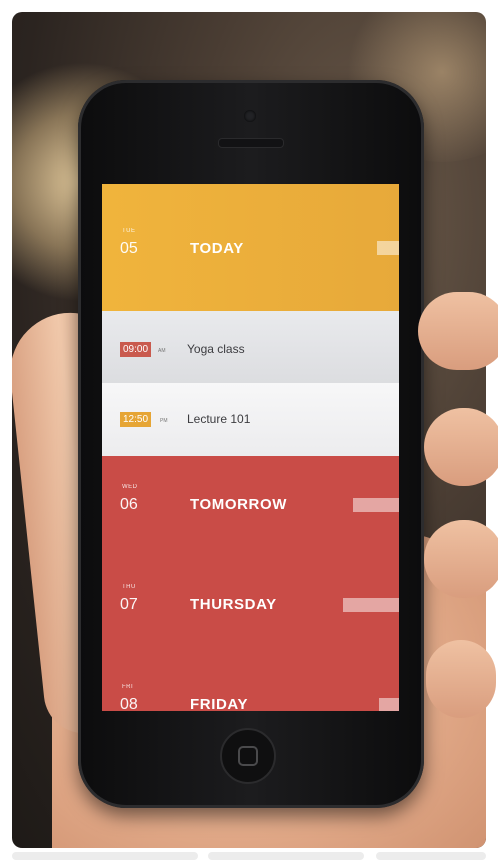 The height and width of the screenshot is (860, 498). Describe the element at coordinates (250, 247) in the screenshot. I see `day-row-today: TUE 05 TODAY` at that location.